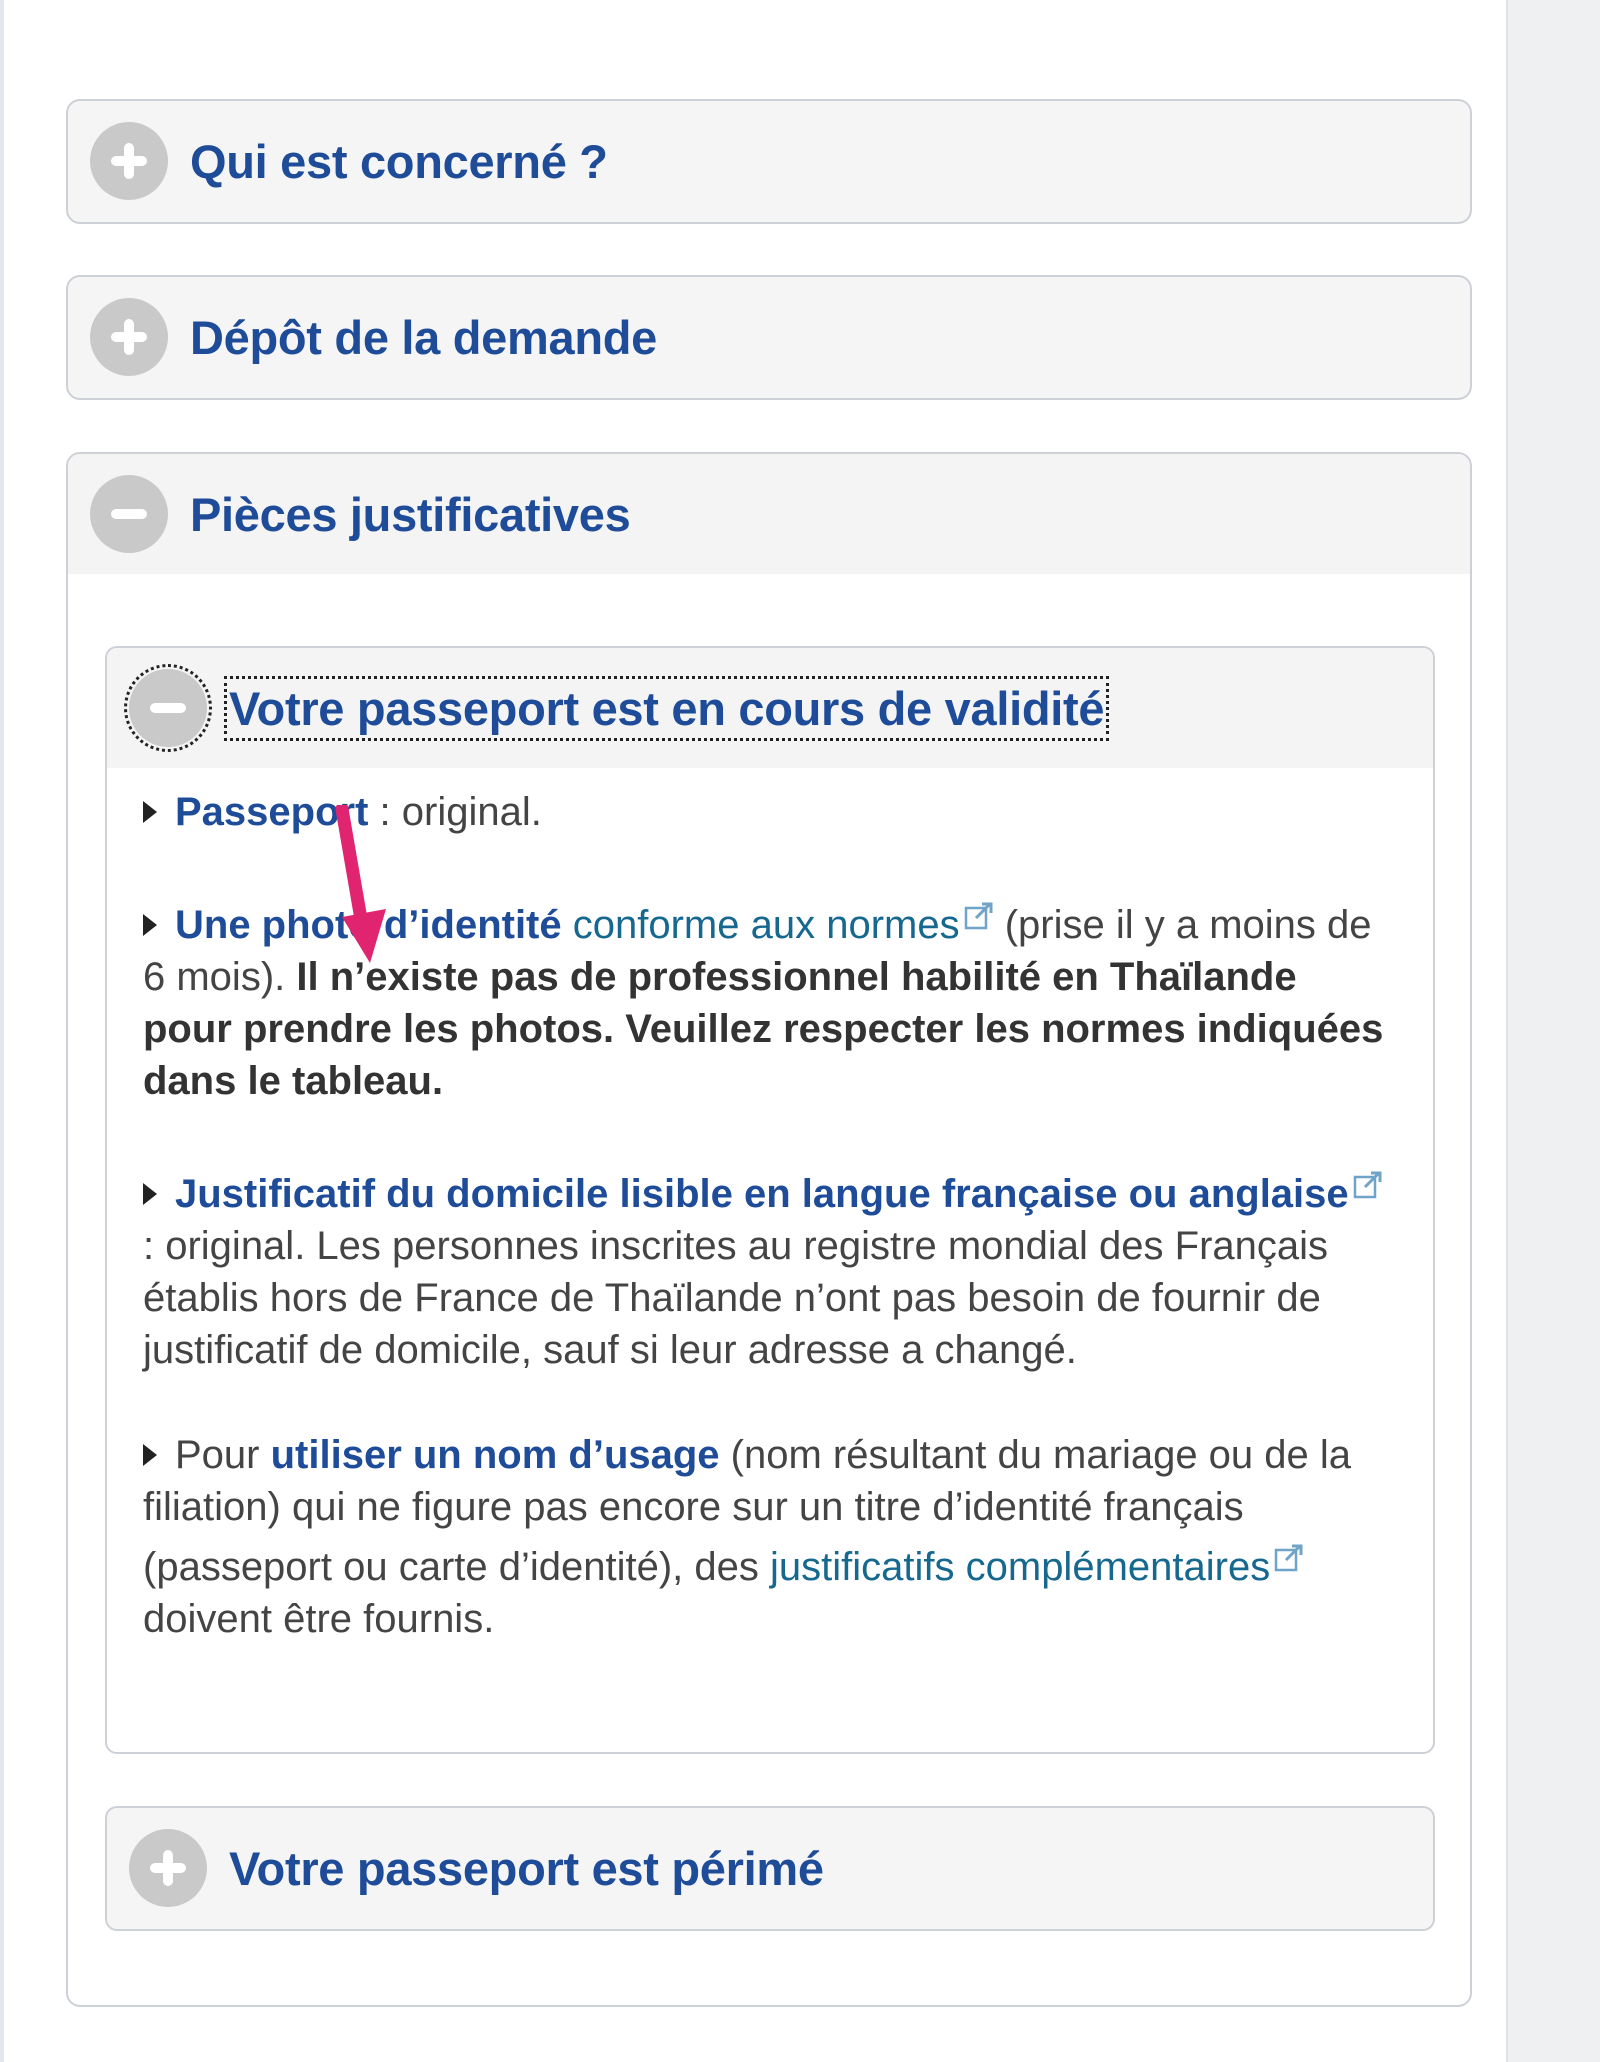  I want to click on subsection-title: Votre passeport est périmé, so click(526, 1868).